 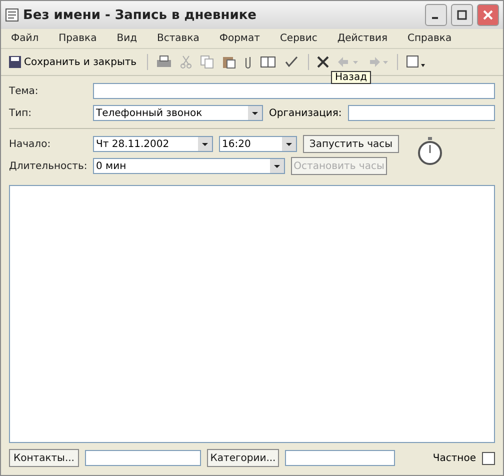 What do you see at coordinates (248, 62) in the screenshot?
I see `paperclip-icon` at bounding box center [248, 62].